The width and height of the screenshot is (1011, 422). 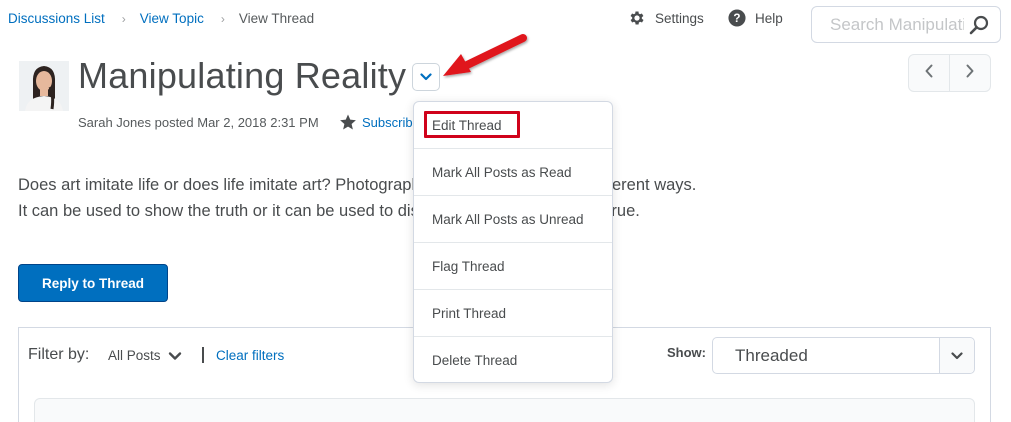 What do you see at coordinates (508, 219) in the screenshot?
I see `menu-item-label: Mark All Posts as Unread` at bounding box center [508, 219].